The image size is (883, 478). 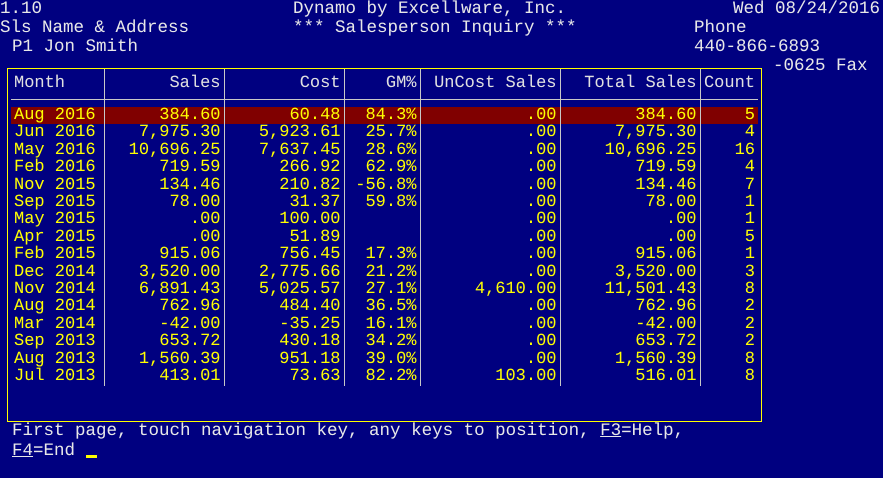 I want to click on table-cell: May 2016, so click(x=57, y=151).